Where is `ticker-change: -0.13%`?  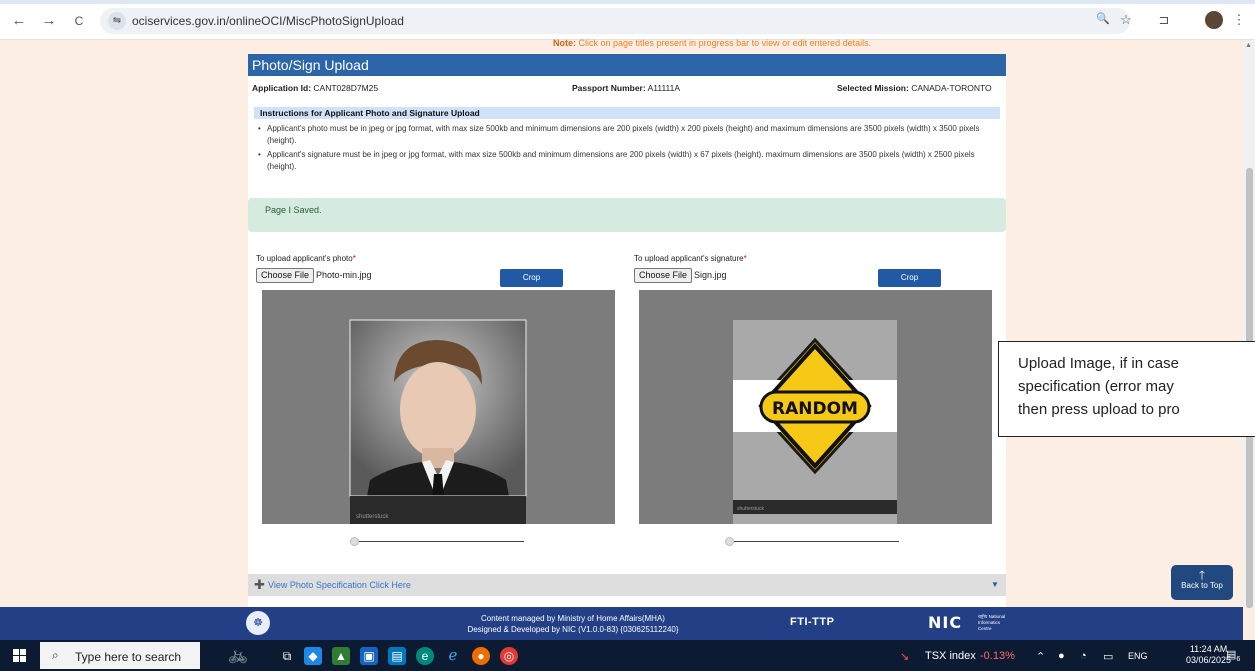
ticker-change: -0.13% is located at coordinates (997, 656).